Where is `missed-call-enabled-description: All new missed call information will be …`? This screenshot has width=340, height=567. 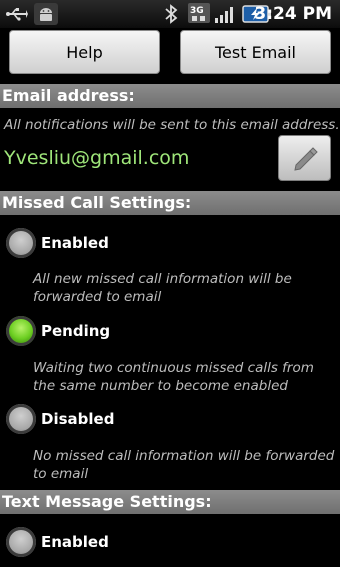
missed-call-enabled-description: All new missed call information will be … is located at coordinates (162, 288).